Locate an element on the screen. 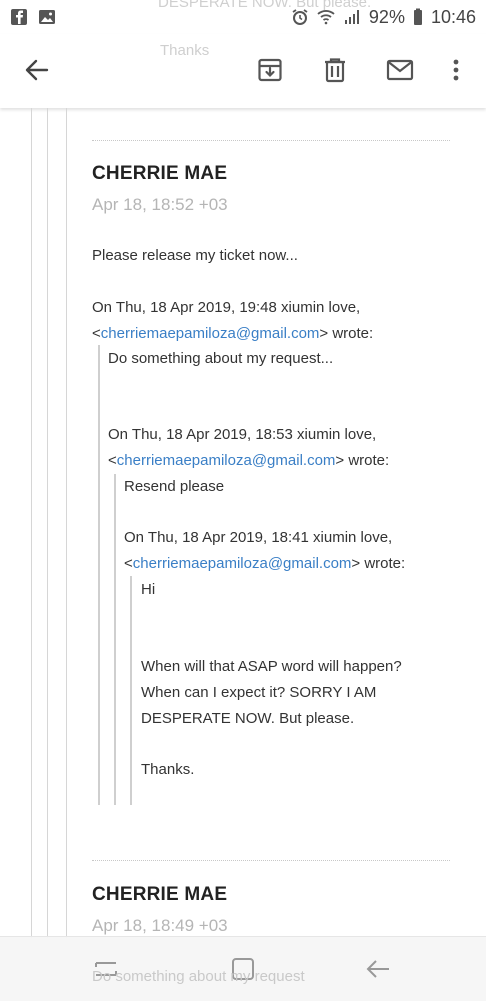 The width and height of the screenshot is (486, 1001). message-date: Apr 18, 18:52 +03 is located at coordinates (160, 204).